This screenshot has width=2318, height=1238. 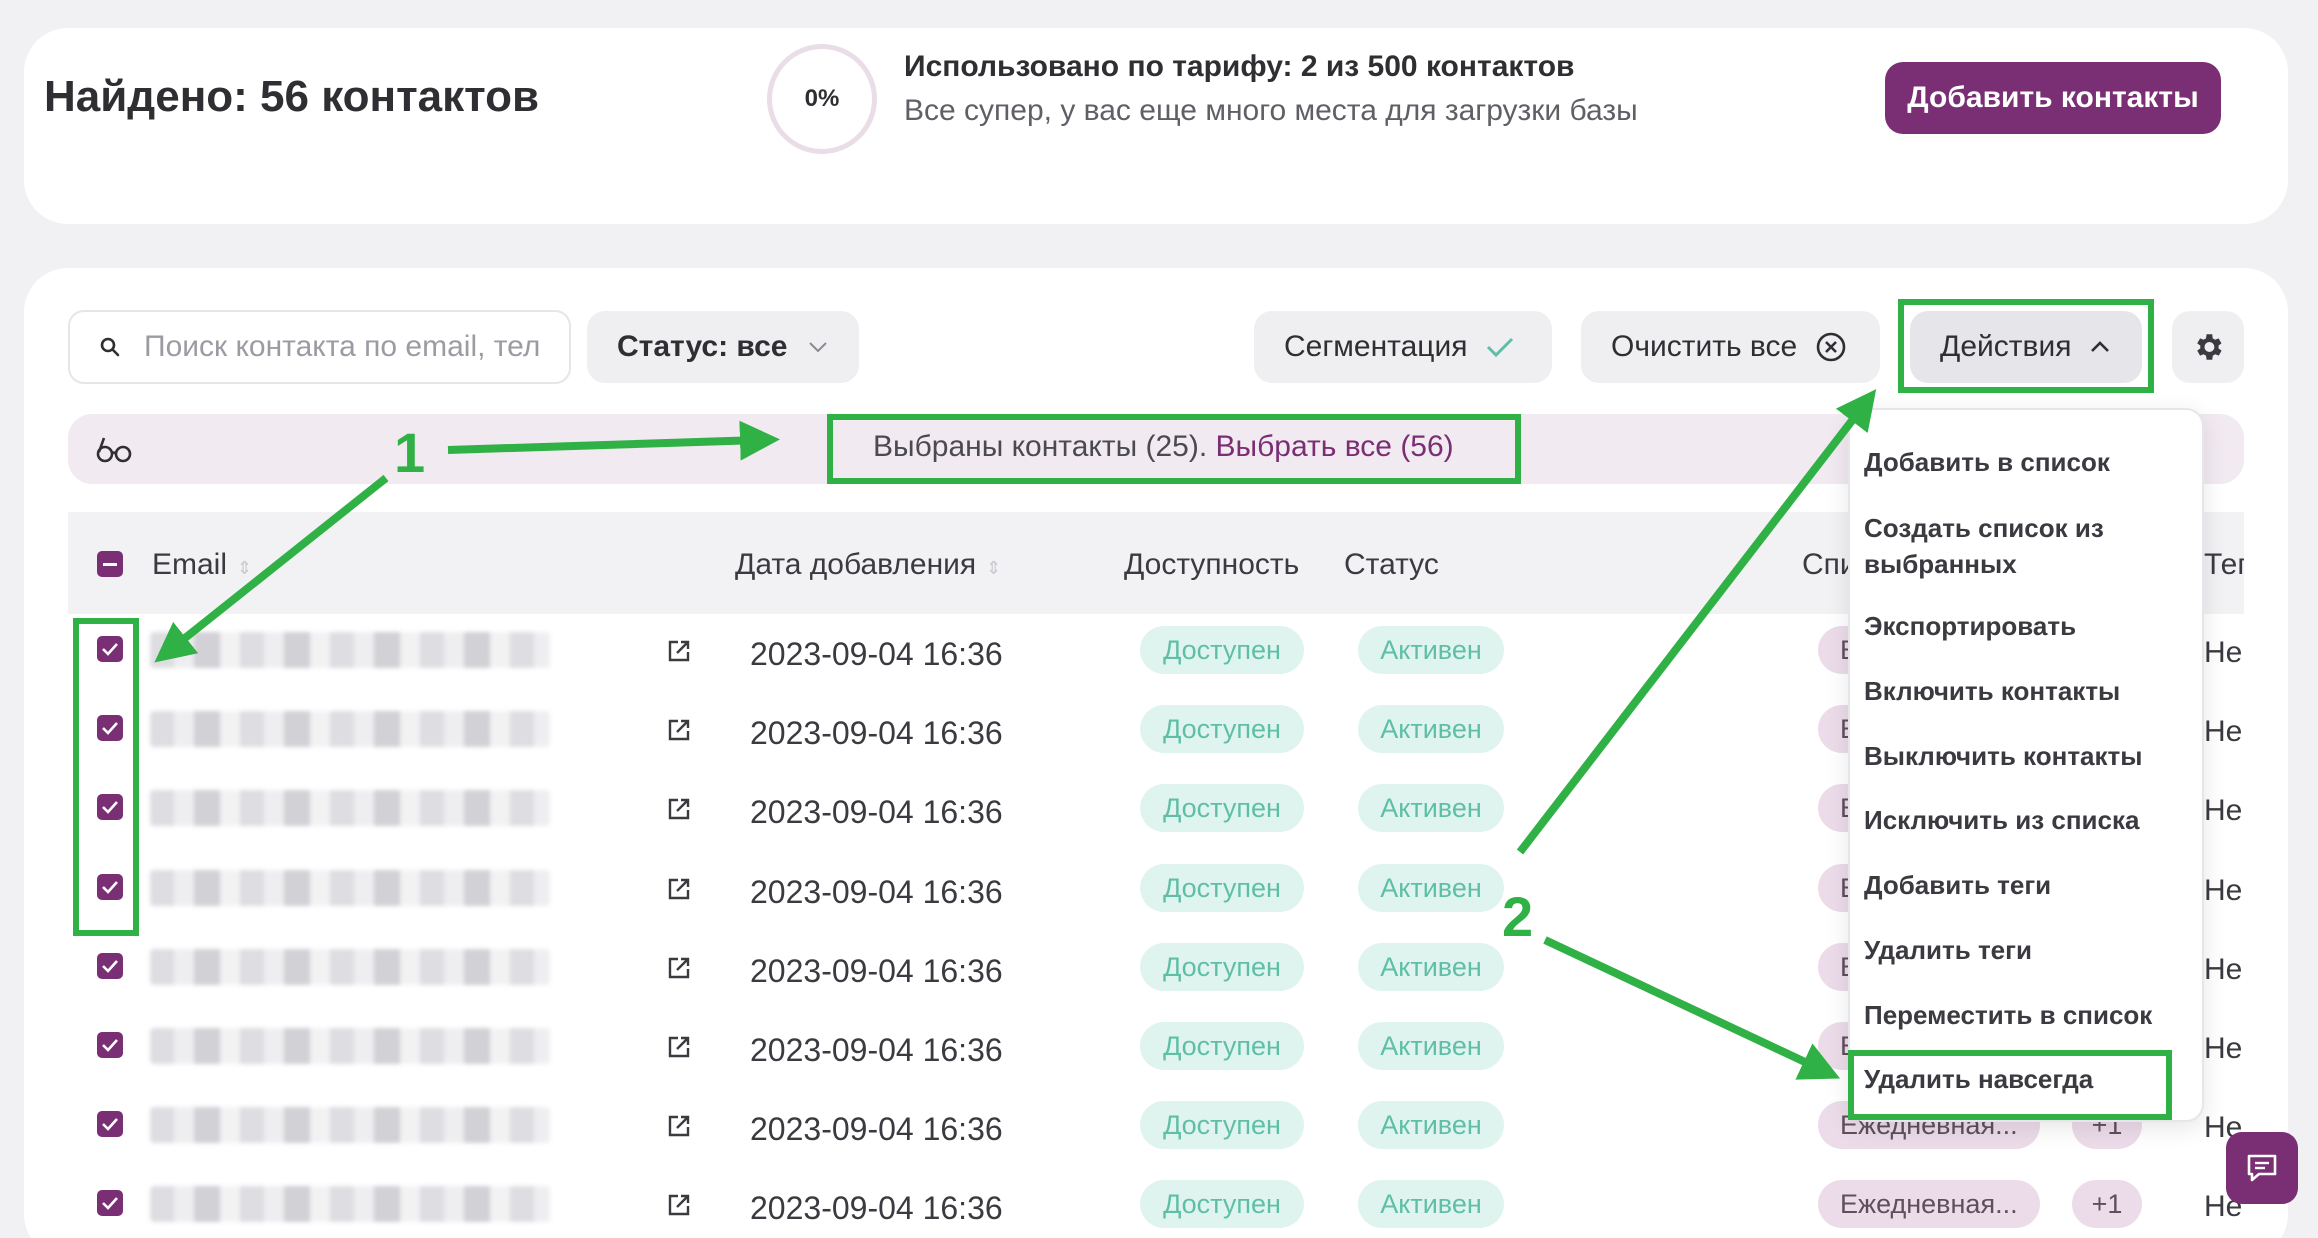 I want to click on chat-button, so click(x=2262, y=1168).